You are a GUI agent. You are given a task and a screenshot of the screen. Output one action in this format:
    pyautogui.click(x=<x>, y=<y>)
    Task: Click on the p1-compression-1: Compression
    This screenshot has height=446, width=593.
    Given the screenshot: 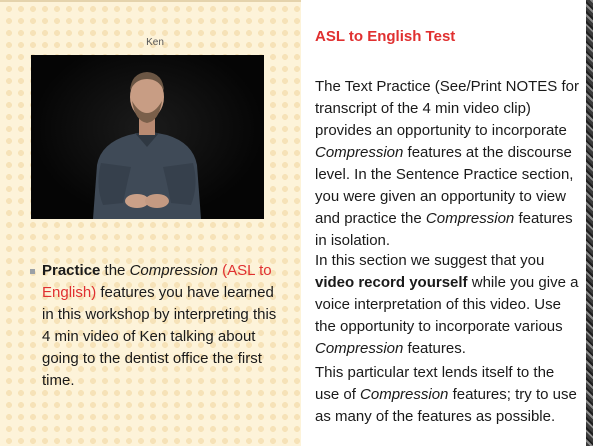 What is the action you would take?
    pyautogui.click(x=359, y=152)
    